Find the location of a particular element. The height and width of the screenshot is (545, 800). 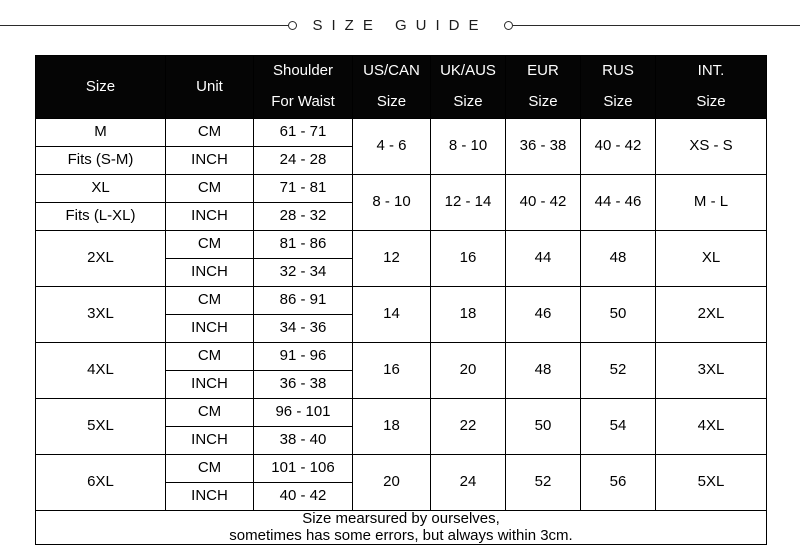

cell-rus: 54 is located at coordinates (618, 426).